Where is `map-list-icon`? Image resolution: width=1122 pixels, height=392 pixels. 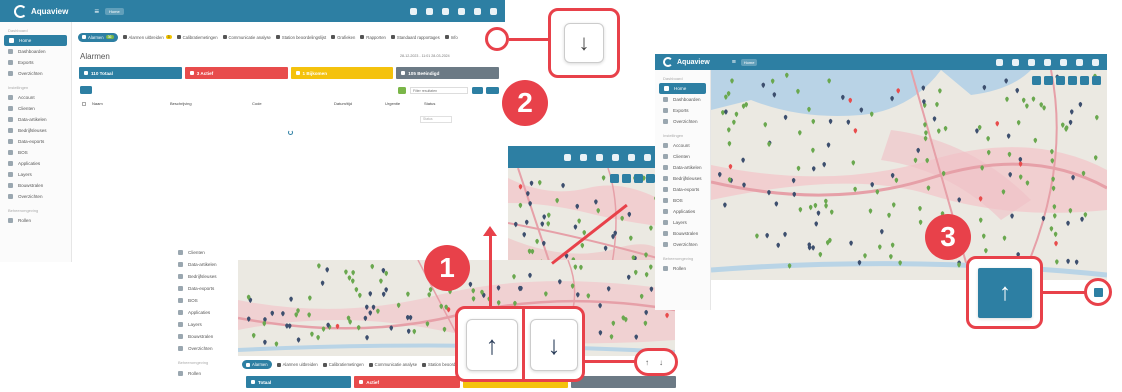 map-list-icon is located at coordinates (1084, 80).